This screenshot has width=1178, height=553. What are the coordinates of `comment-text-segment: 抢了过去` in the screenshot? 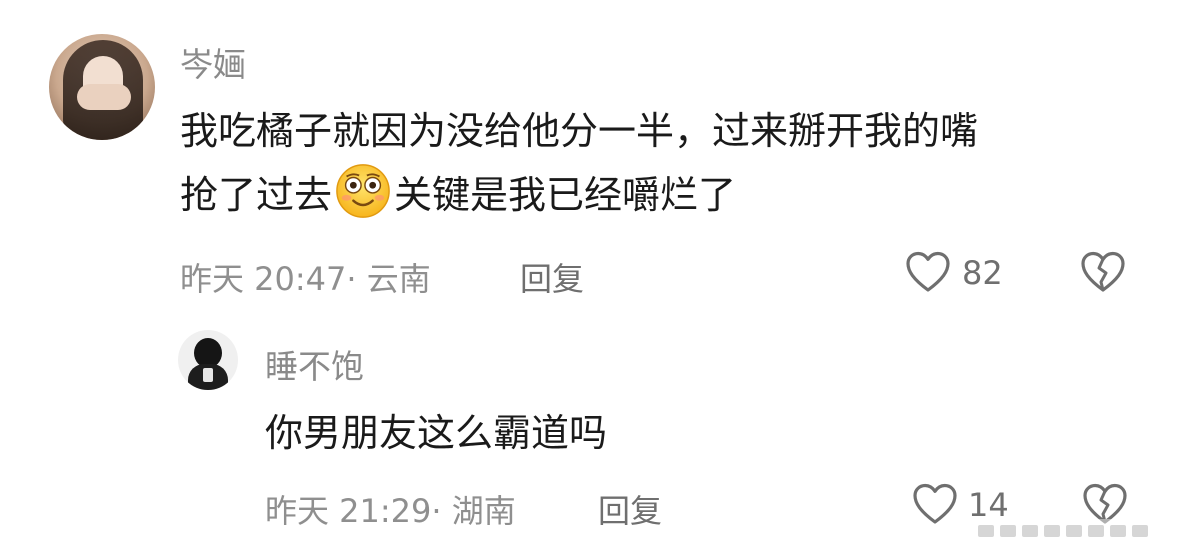 It's located at (256, 195).